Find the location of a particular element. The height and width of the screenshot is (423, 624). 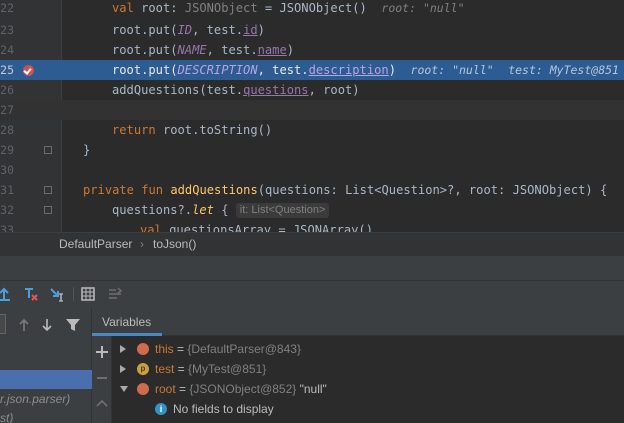

breakpoint-icon is located at coordinates (28, 70).